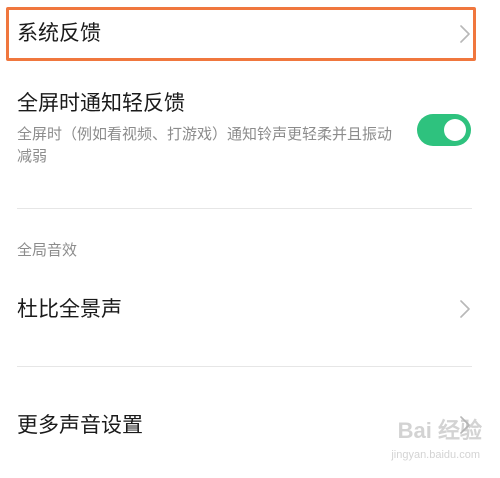 The height and width of the screenshot is (478, 500). What do you see at coordinates (250, 36) in the screenshot?
I see `system-feedback-row: 系统反馈` at bounding box center [250, 36].